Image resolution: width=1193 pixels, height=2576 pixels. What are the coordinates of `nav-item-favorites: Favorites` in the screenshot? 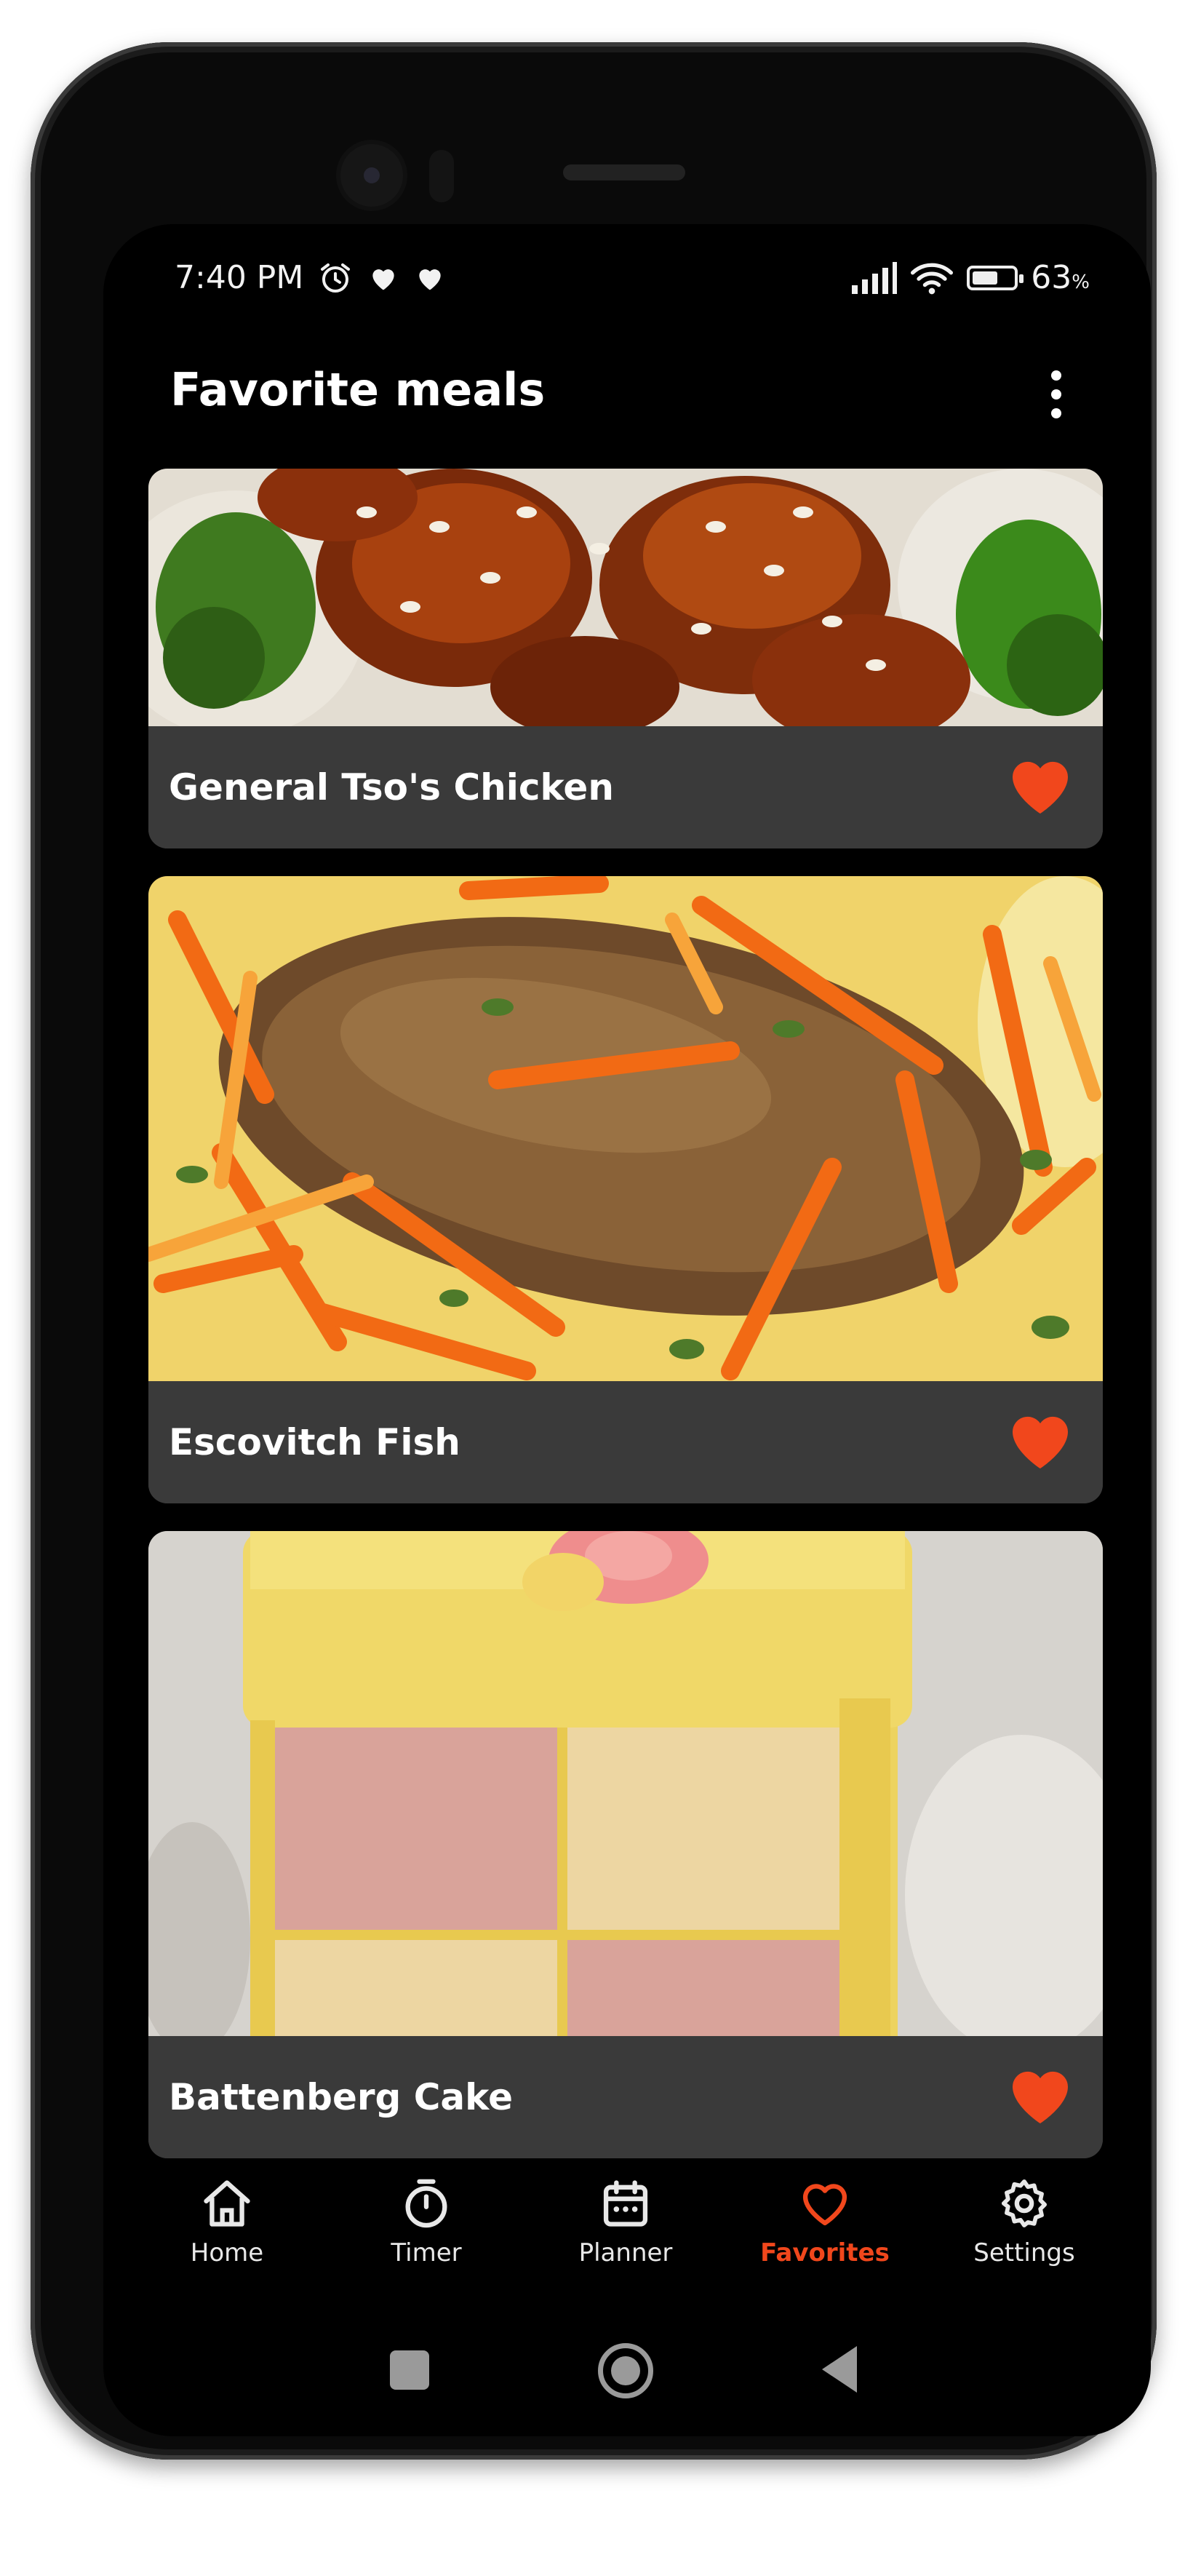 It's located at (825, 2238).